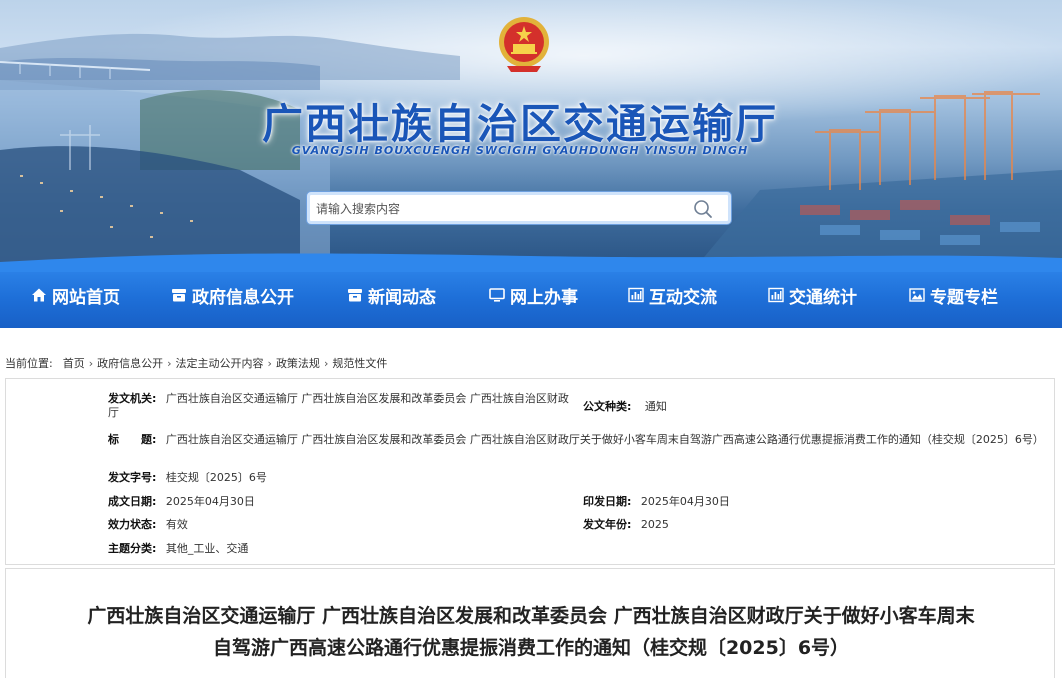  I want to click on doc-no-value: 桂交规〔2025〕6号, so click(216, 477).